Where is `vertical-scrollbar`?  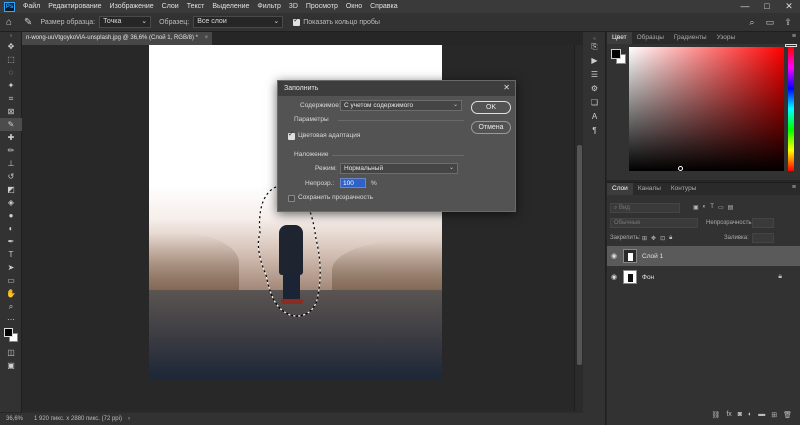
vertical-scrollbar is located at coordinates (578, 228).